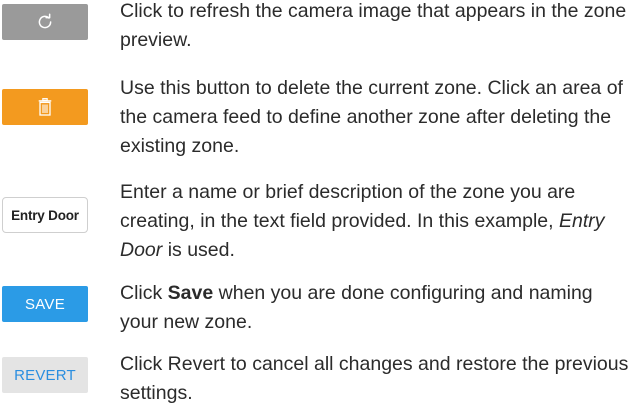 This screenshot has width=637, height=410. I want to click on refresh-button, so click(45, 22).